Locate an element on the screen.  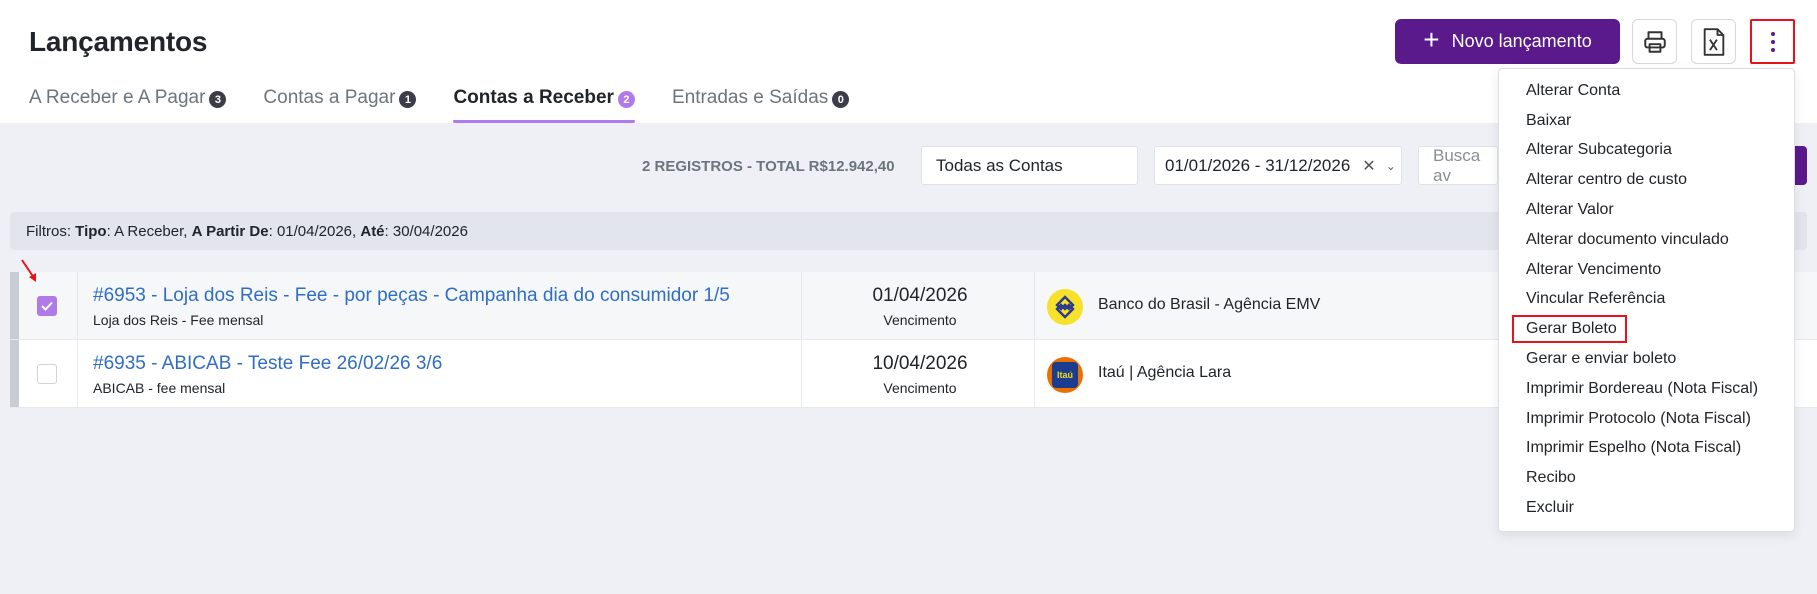
due-date: 10/04/2026 is located at coordinates (920, 363).